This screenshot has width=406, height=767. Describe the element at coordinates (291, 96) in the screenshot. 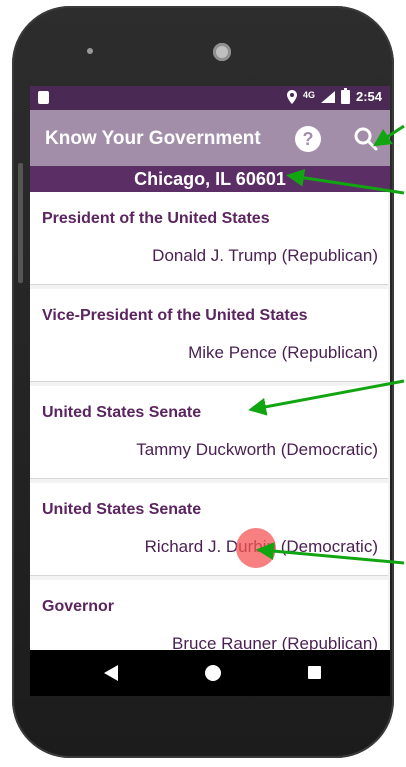

I see `location-pin-icon` at that location.